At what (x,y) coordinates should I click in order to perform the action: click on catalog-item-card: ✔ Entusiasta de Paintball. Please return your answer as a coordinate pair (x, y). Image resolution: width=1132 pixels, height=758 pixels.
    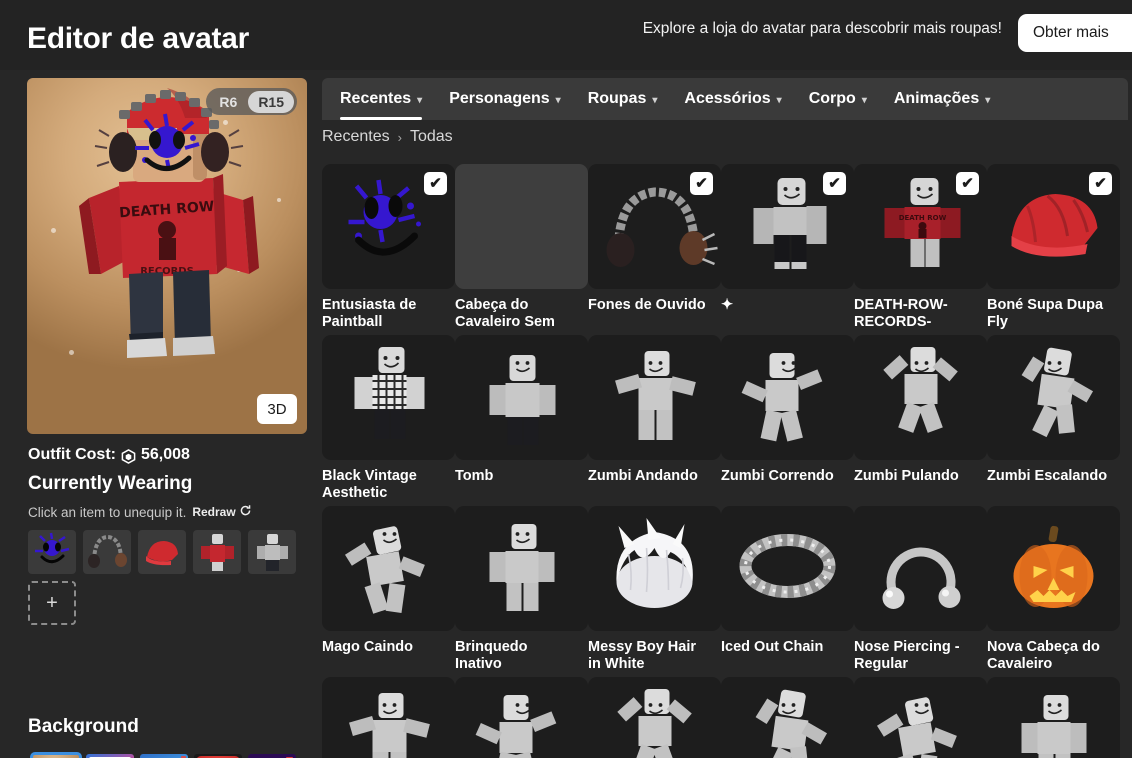
    Looking at the image, I should click on (388, 249).